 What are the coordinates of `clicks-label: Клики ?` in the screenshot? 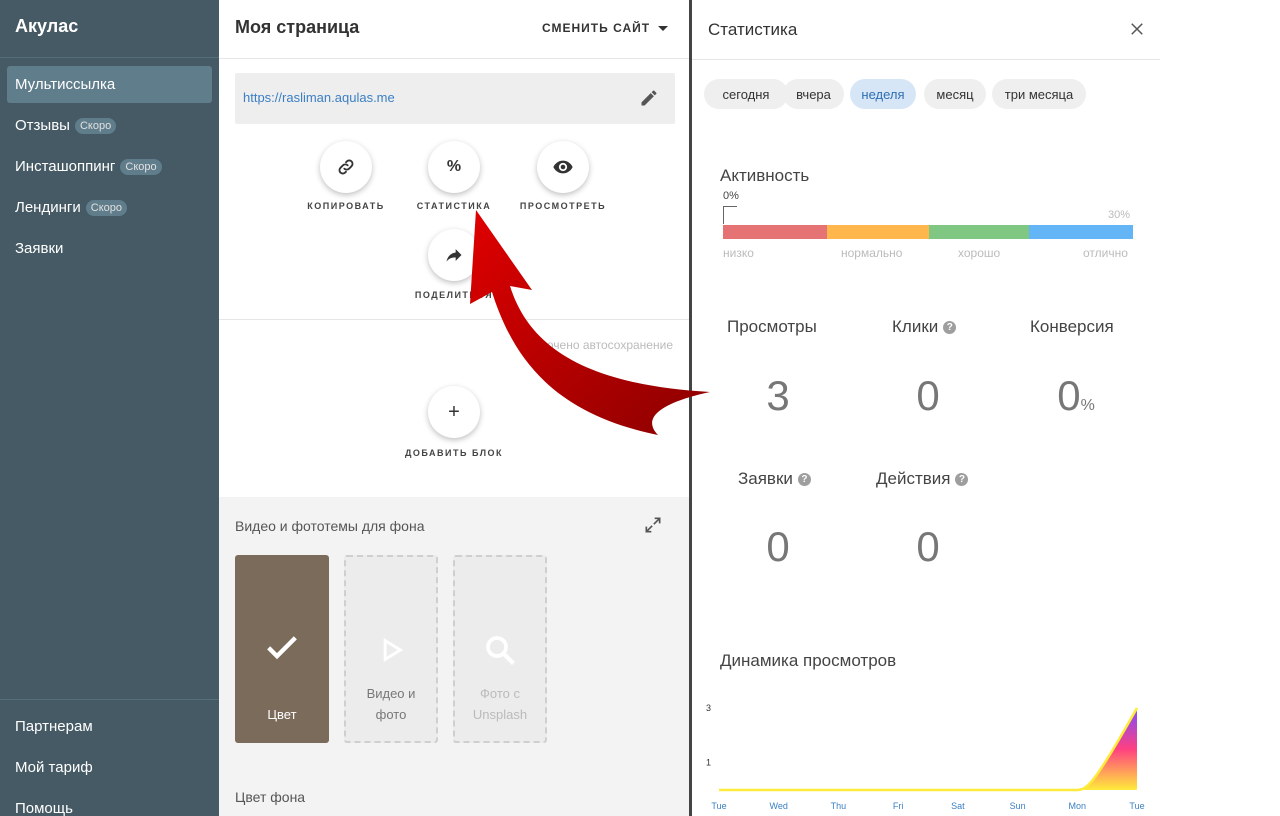 It's located at (924, 327).